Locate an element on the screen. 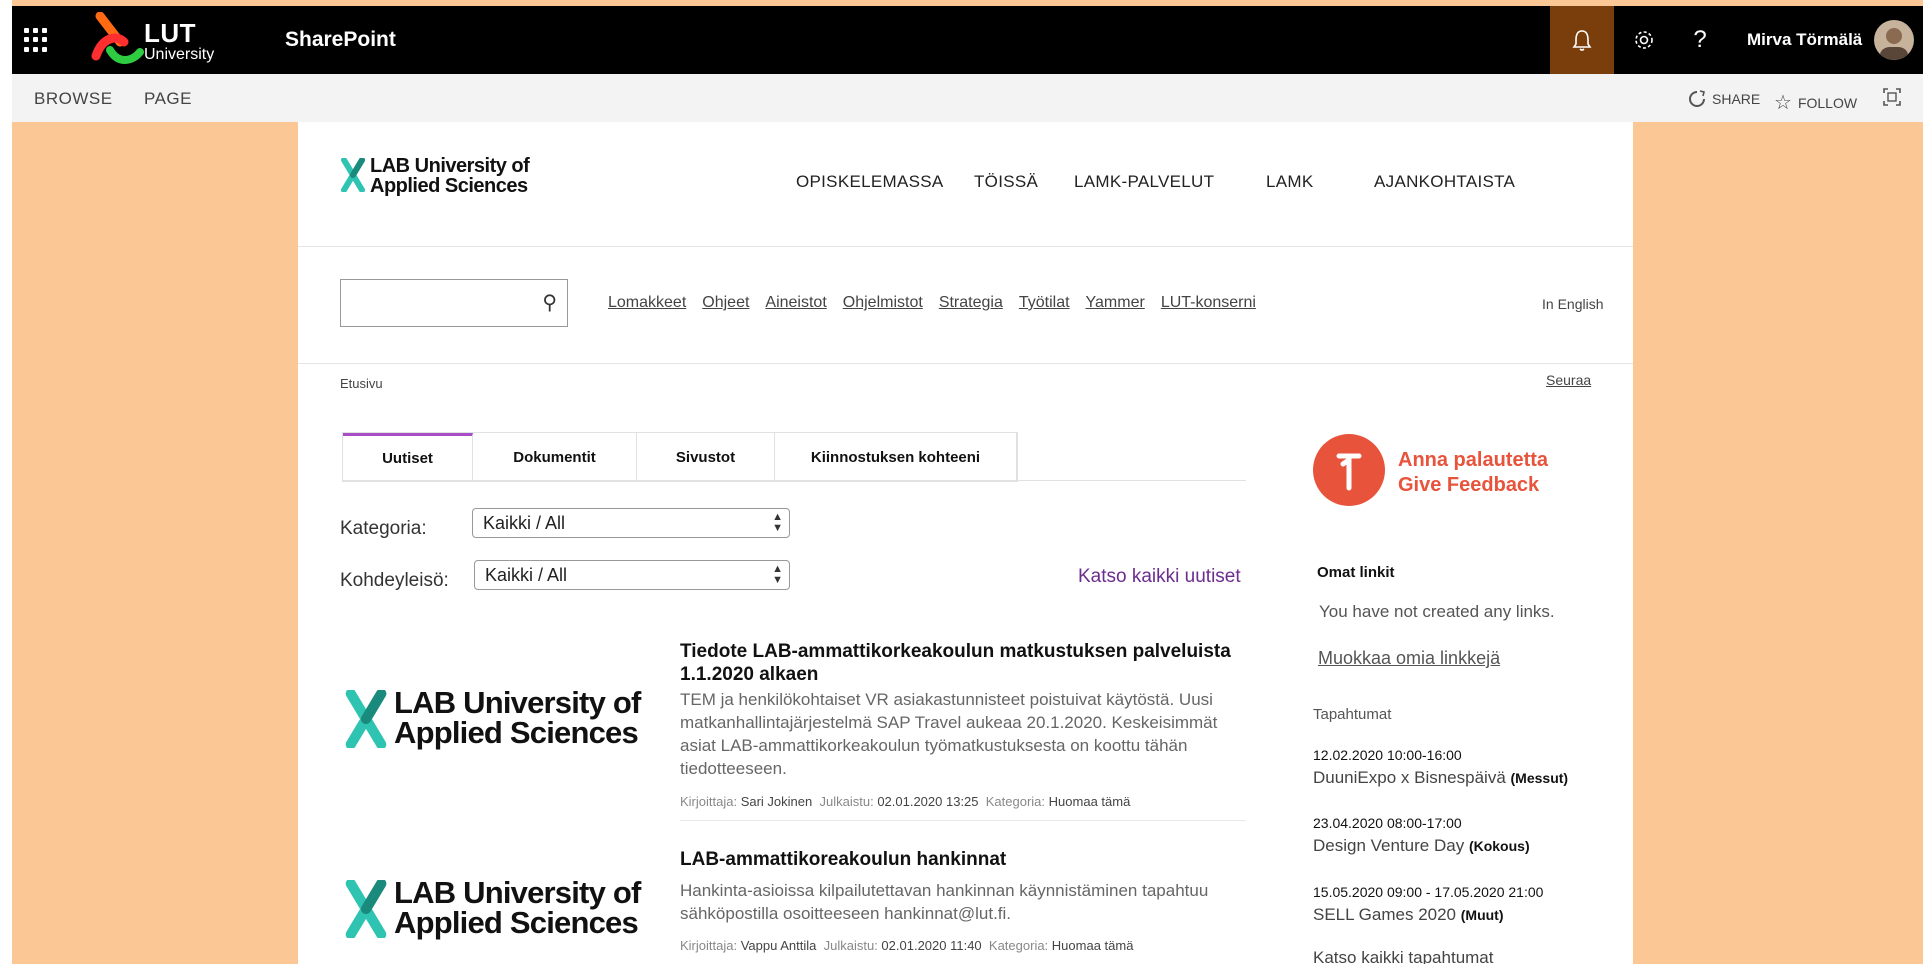  event-item: DuuniExpo x Bisnespäivä (Messut) is located at coordinates (1440, 778).